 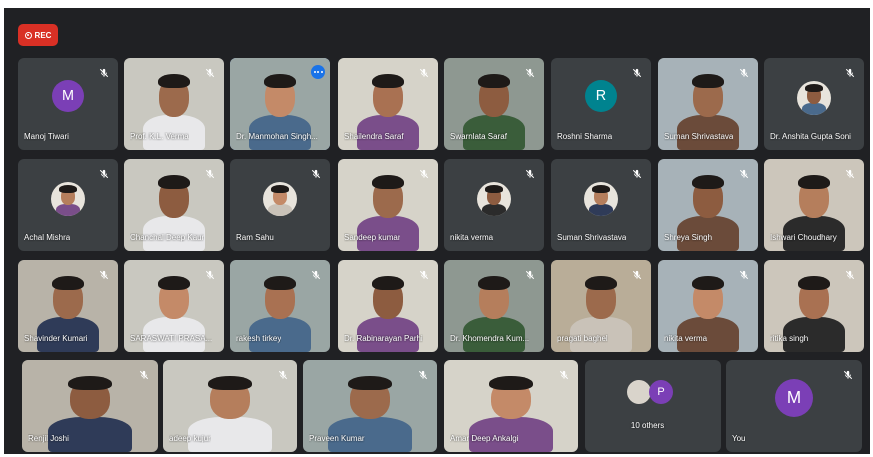 I want to click on participant-tile: Ishwari Choudhary, so click(x=814, y=205).